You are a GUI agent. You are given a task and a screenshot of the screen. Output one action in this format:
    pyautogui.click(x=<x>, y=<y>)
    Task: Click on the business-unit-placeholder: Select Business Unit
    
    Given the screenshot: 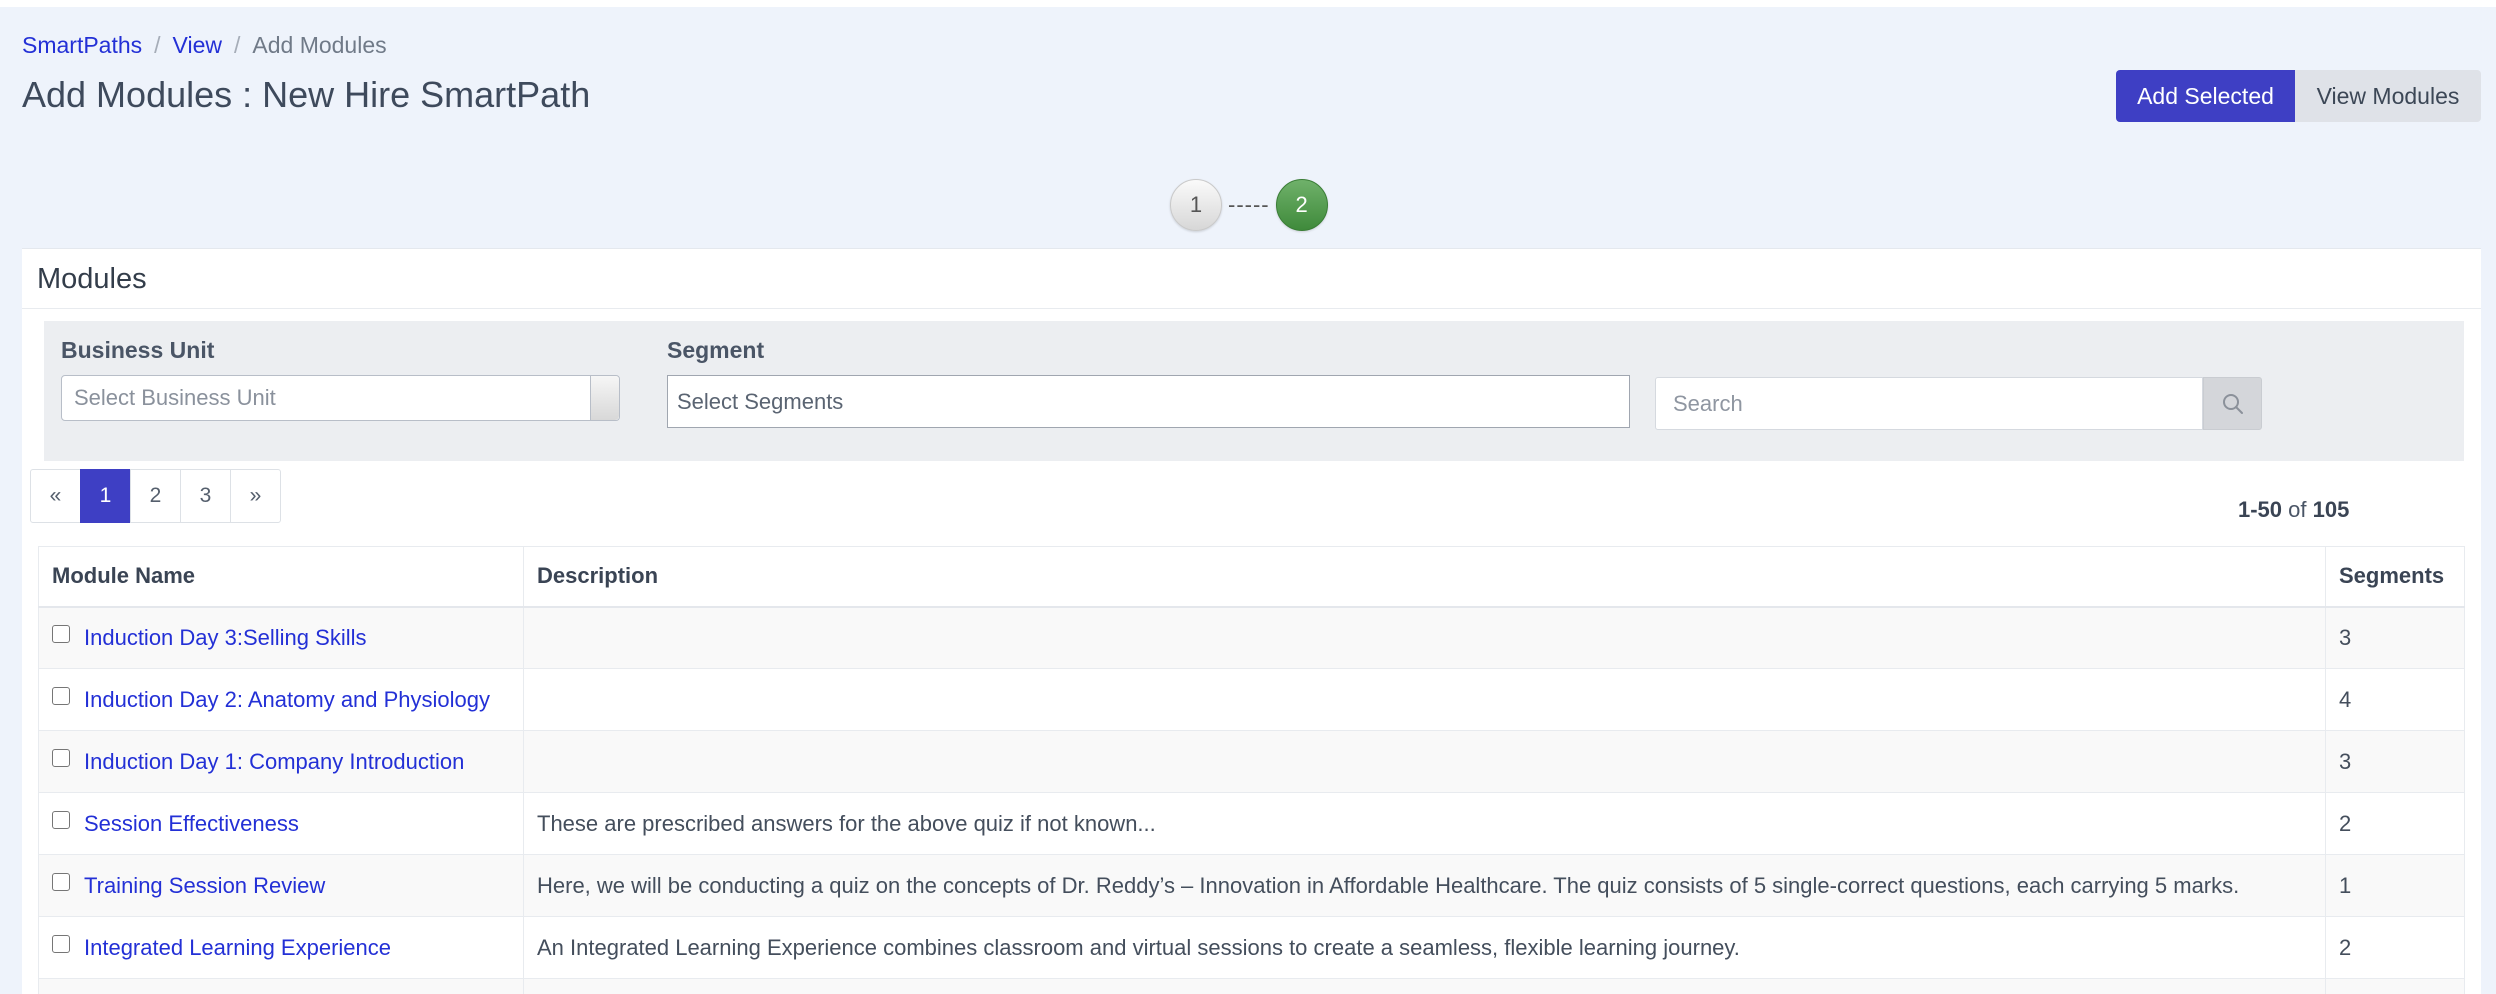 What is the action you would take?
    pyautogui.click(x=175, y=397)
    